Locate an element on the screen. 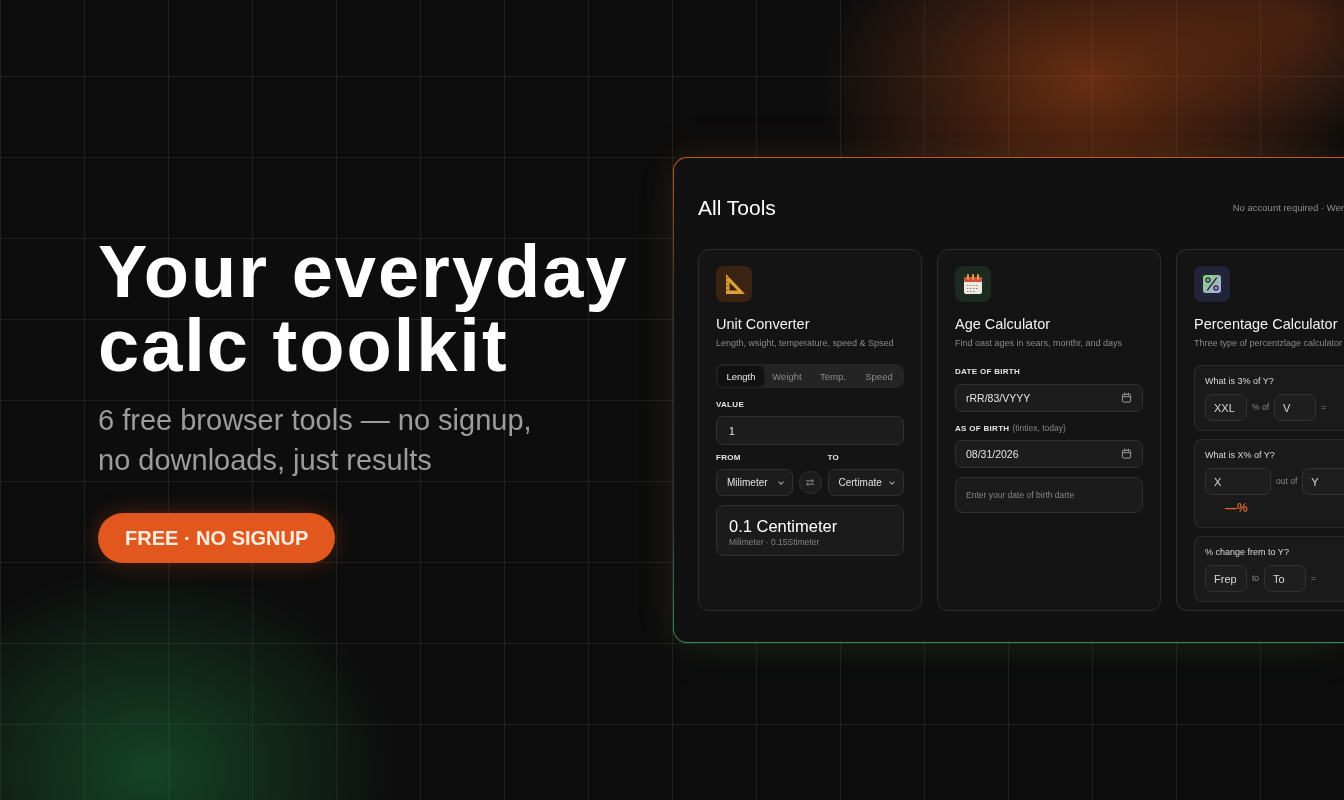  field-label: DATE OF BIRTH is located at coordinates (988, 371).